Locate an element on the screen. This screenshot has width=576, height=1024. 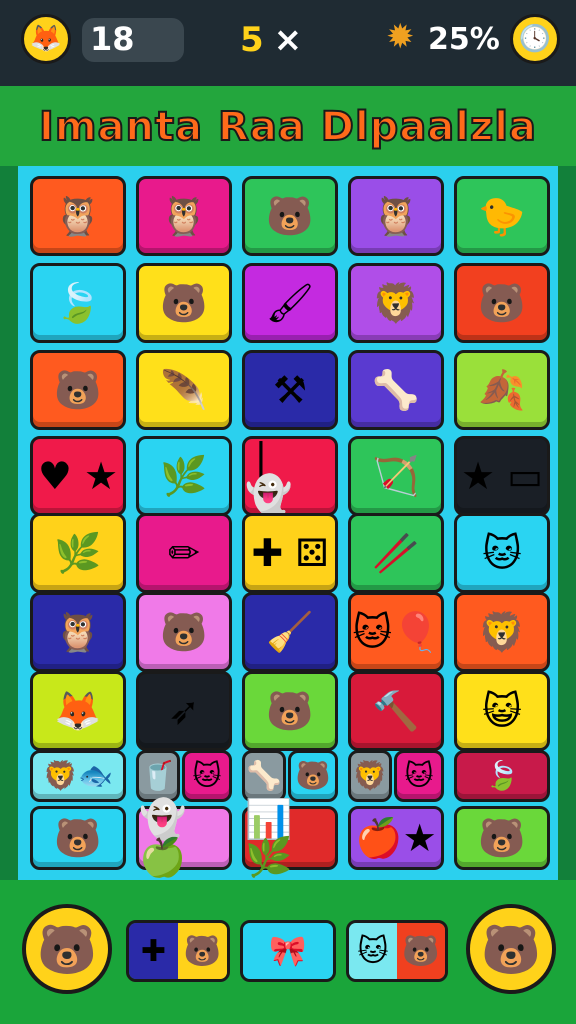
tile-bear-cyan-2: 🐻 is located at coordinates (78, 838).